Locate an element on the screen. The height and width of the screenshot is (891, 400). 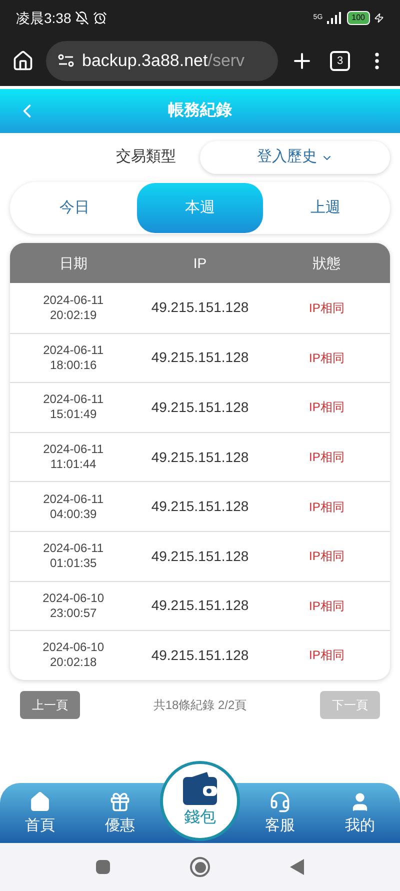
date-cell-text: 2024-06-11 01:01:35 is located at coordinates (73, 556).